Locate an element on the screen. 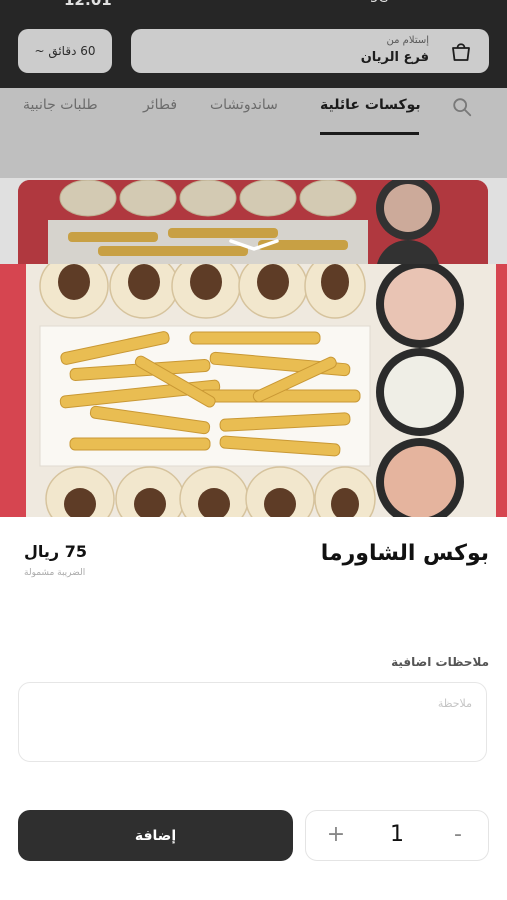 This screenshot has height=900, width=507. add-to-cart-button: إضافة is located at coordinates (155, 835).